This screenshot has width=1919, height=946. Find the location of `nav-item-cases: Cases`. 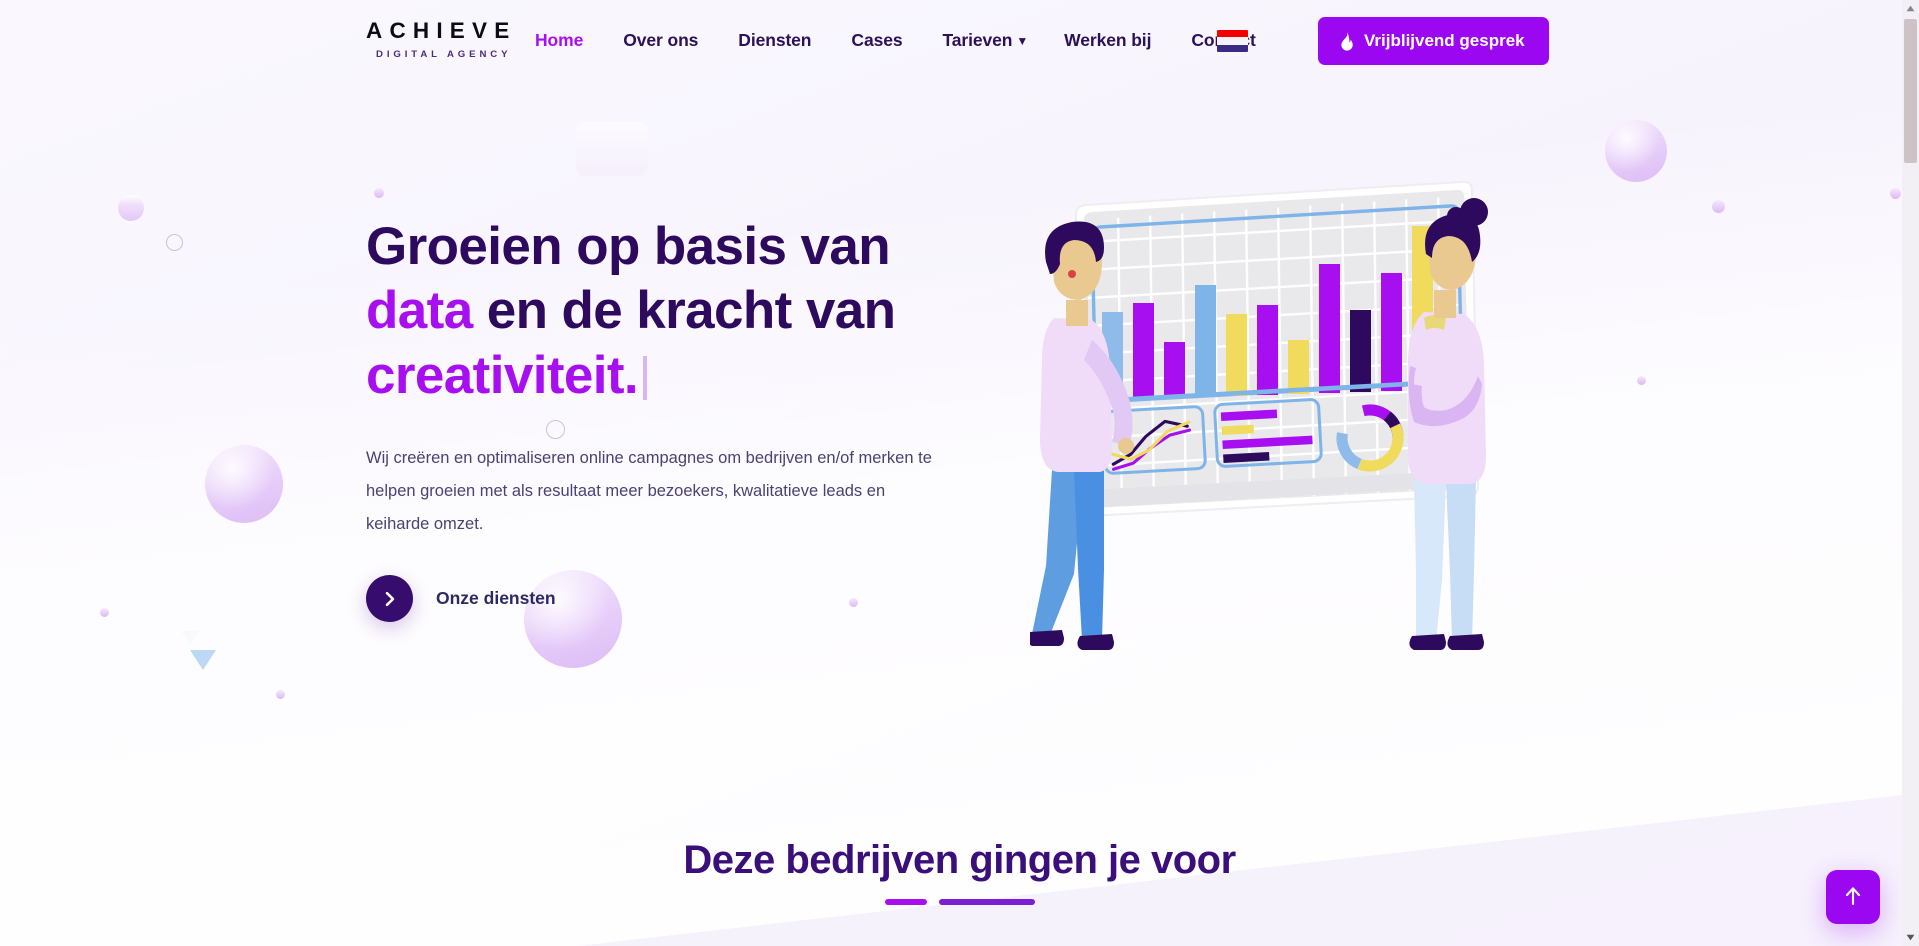

nav-item-cases: Cases is located at coordinates (876, 40).